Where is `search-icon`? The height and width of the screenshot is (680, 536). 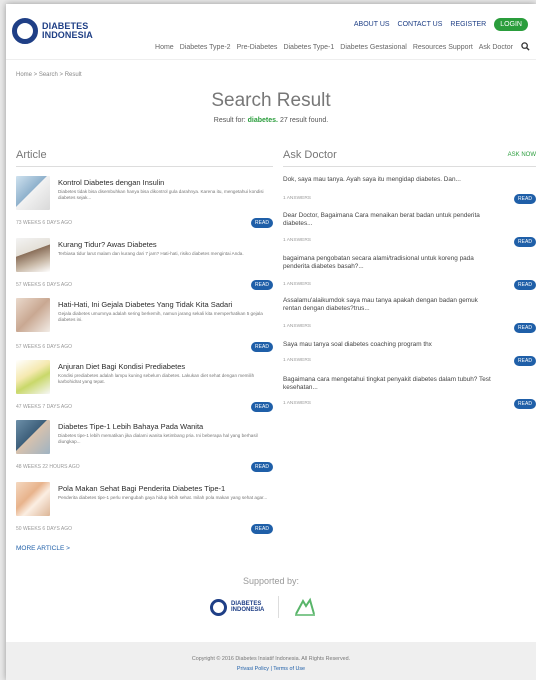
search-icon is located at coordinates (525, 47).